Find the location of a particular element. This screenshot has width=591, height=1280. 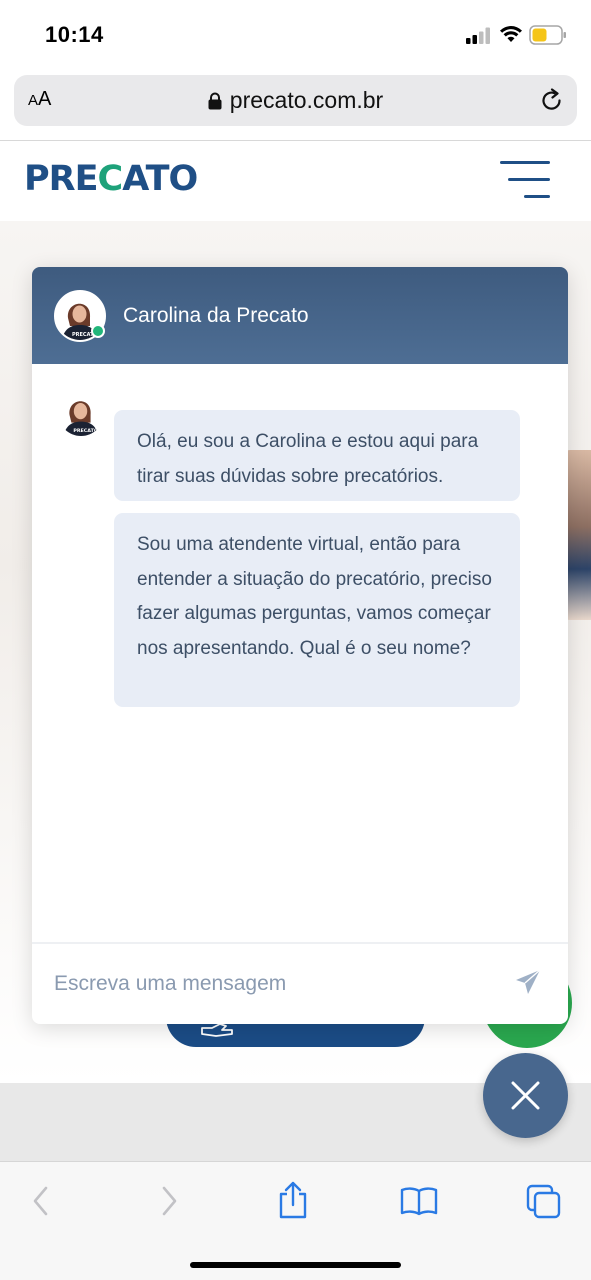

close-icon is located at coordinates (525, 1095).